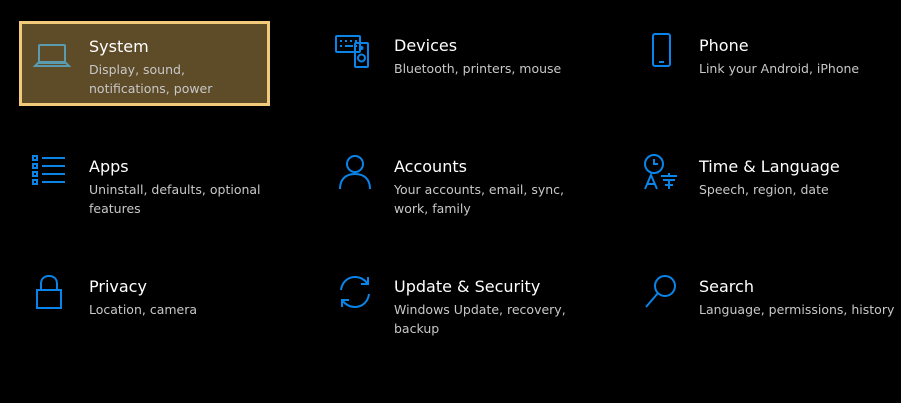  What do you see at coordinates (175, 199) in the screenshot?
I see `tile-description: Uninstall, defaults, optional features` at bounding box center [175, 199].